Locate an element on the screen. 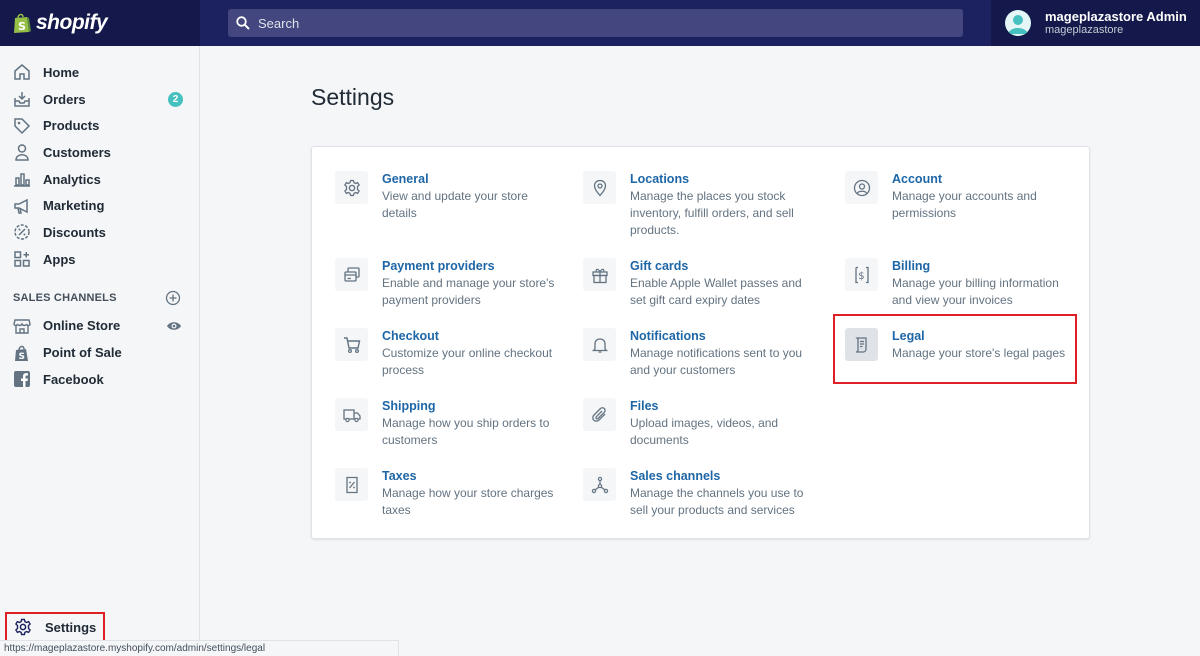 The image size is (1200, 656). sidebar-item-label: Home is located at coordinates (61, 72).